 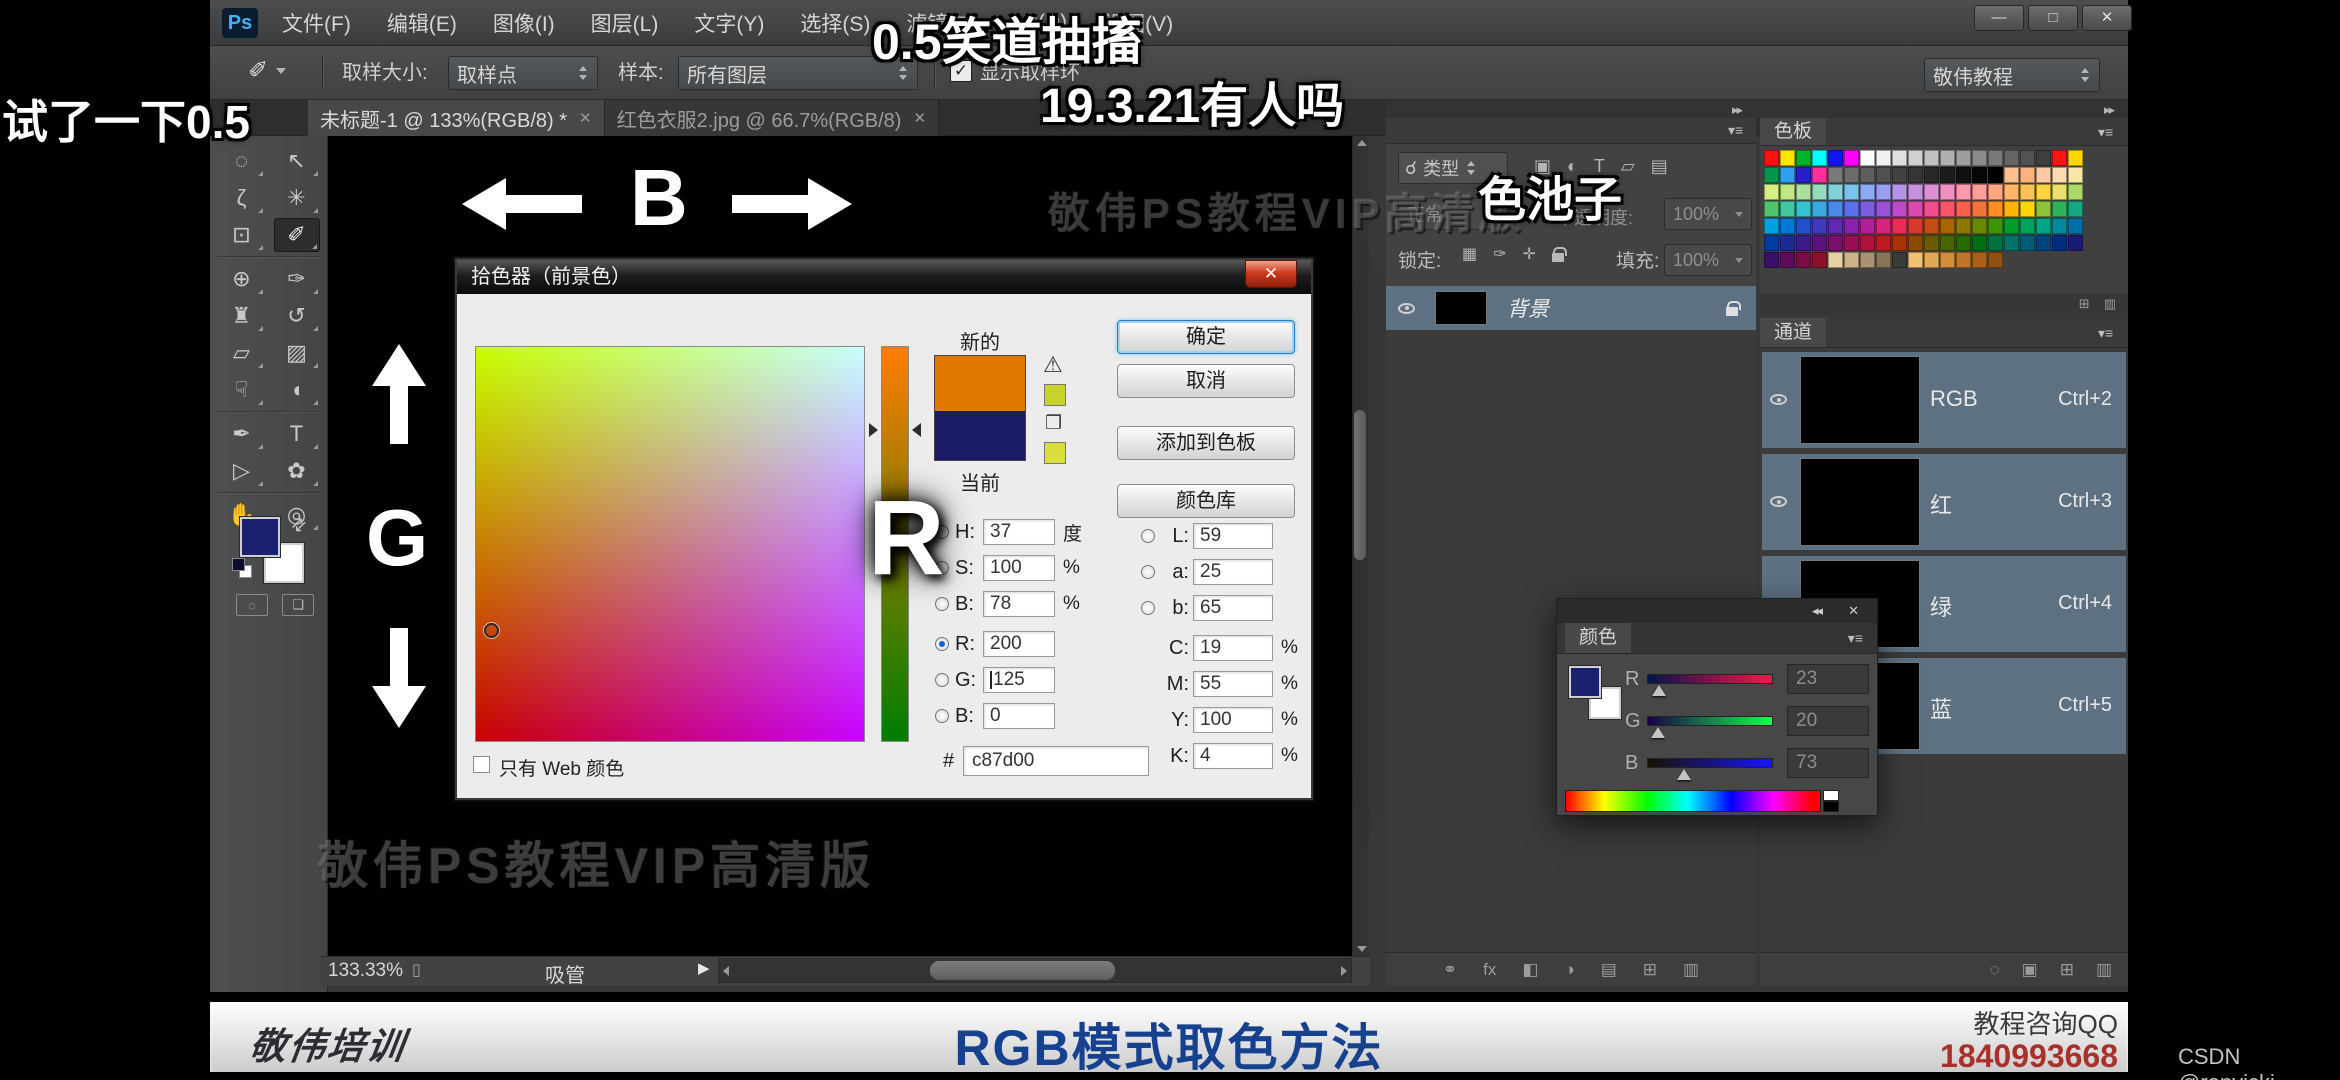 What do you see at coordinates (1233, 720) in the screenshot?
I see `field-input-Y: 100` at bounding box center [1233, 720].